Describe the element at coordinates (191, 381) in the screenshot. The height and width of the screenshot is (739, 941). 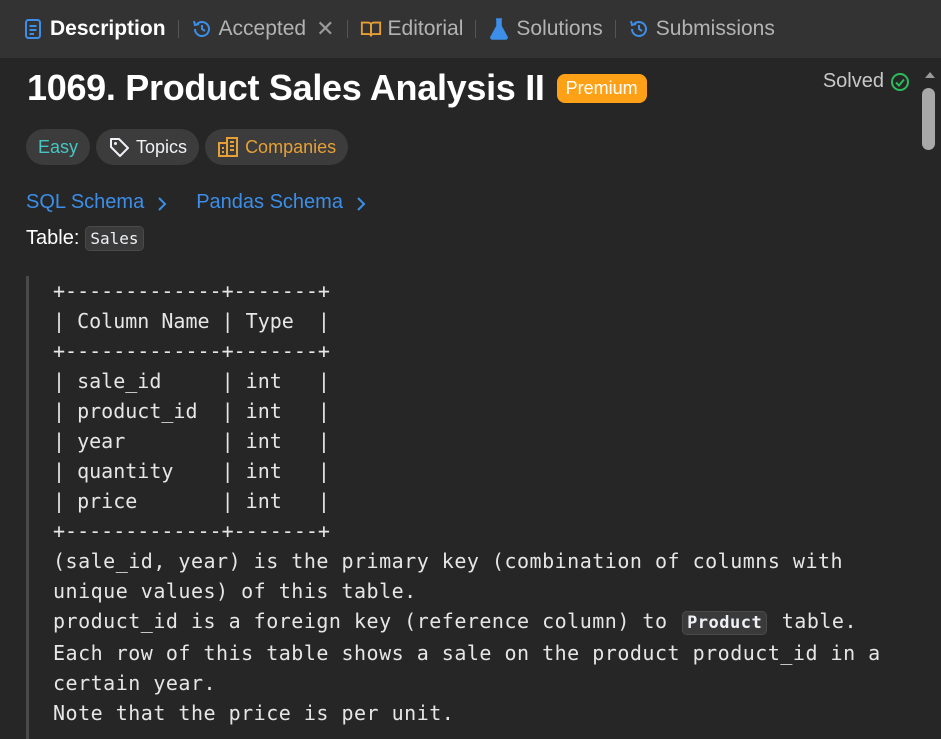
I see `table-row: | sale_id | int |` at that location.